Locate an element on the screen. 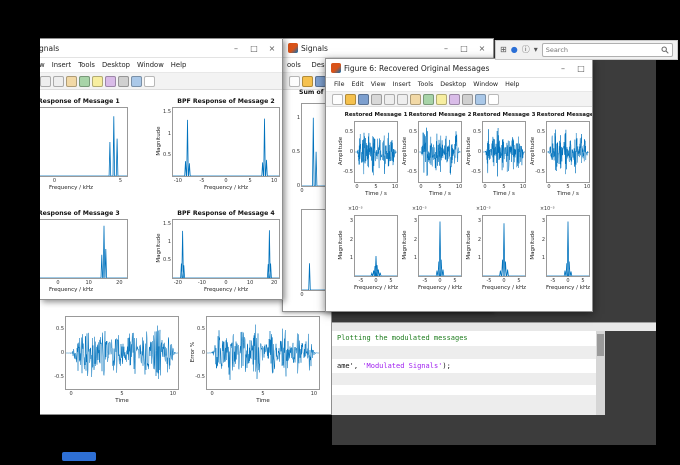 This screenshot has width=680, height=465. editor-band is located at coordinates (464, 379).